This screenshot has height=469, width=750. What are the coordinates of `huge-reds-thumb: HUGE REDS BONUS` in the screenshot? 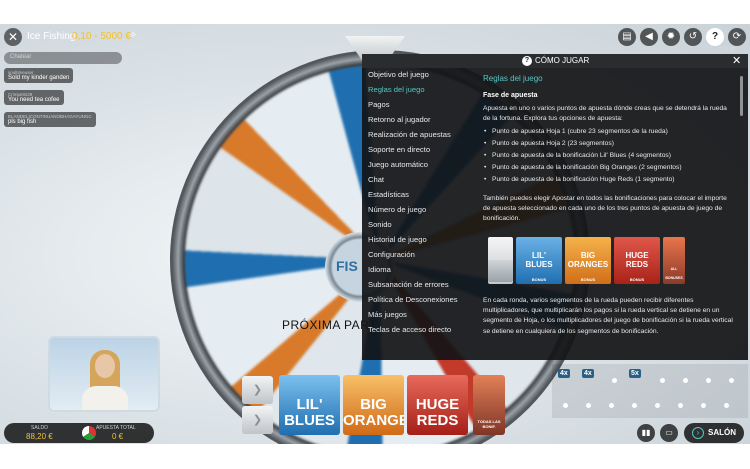 It's located at (637, 260).